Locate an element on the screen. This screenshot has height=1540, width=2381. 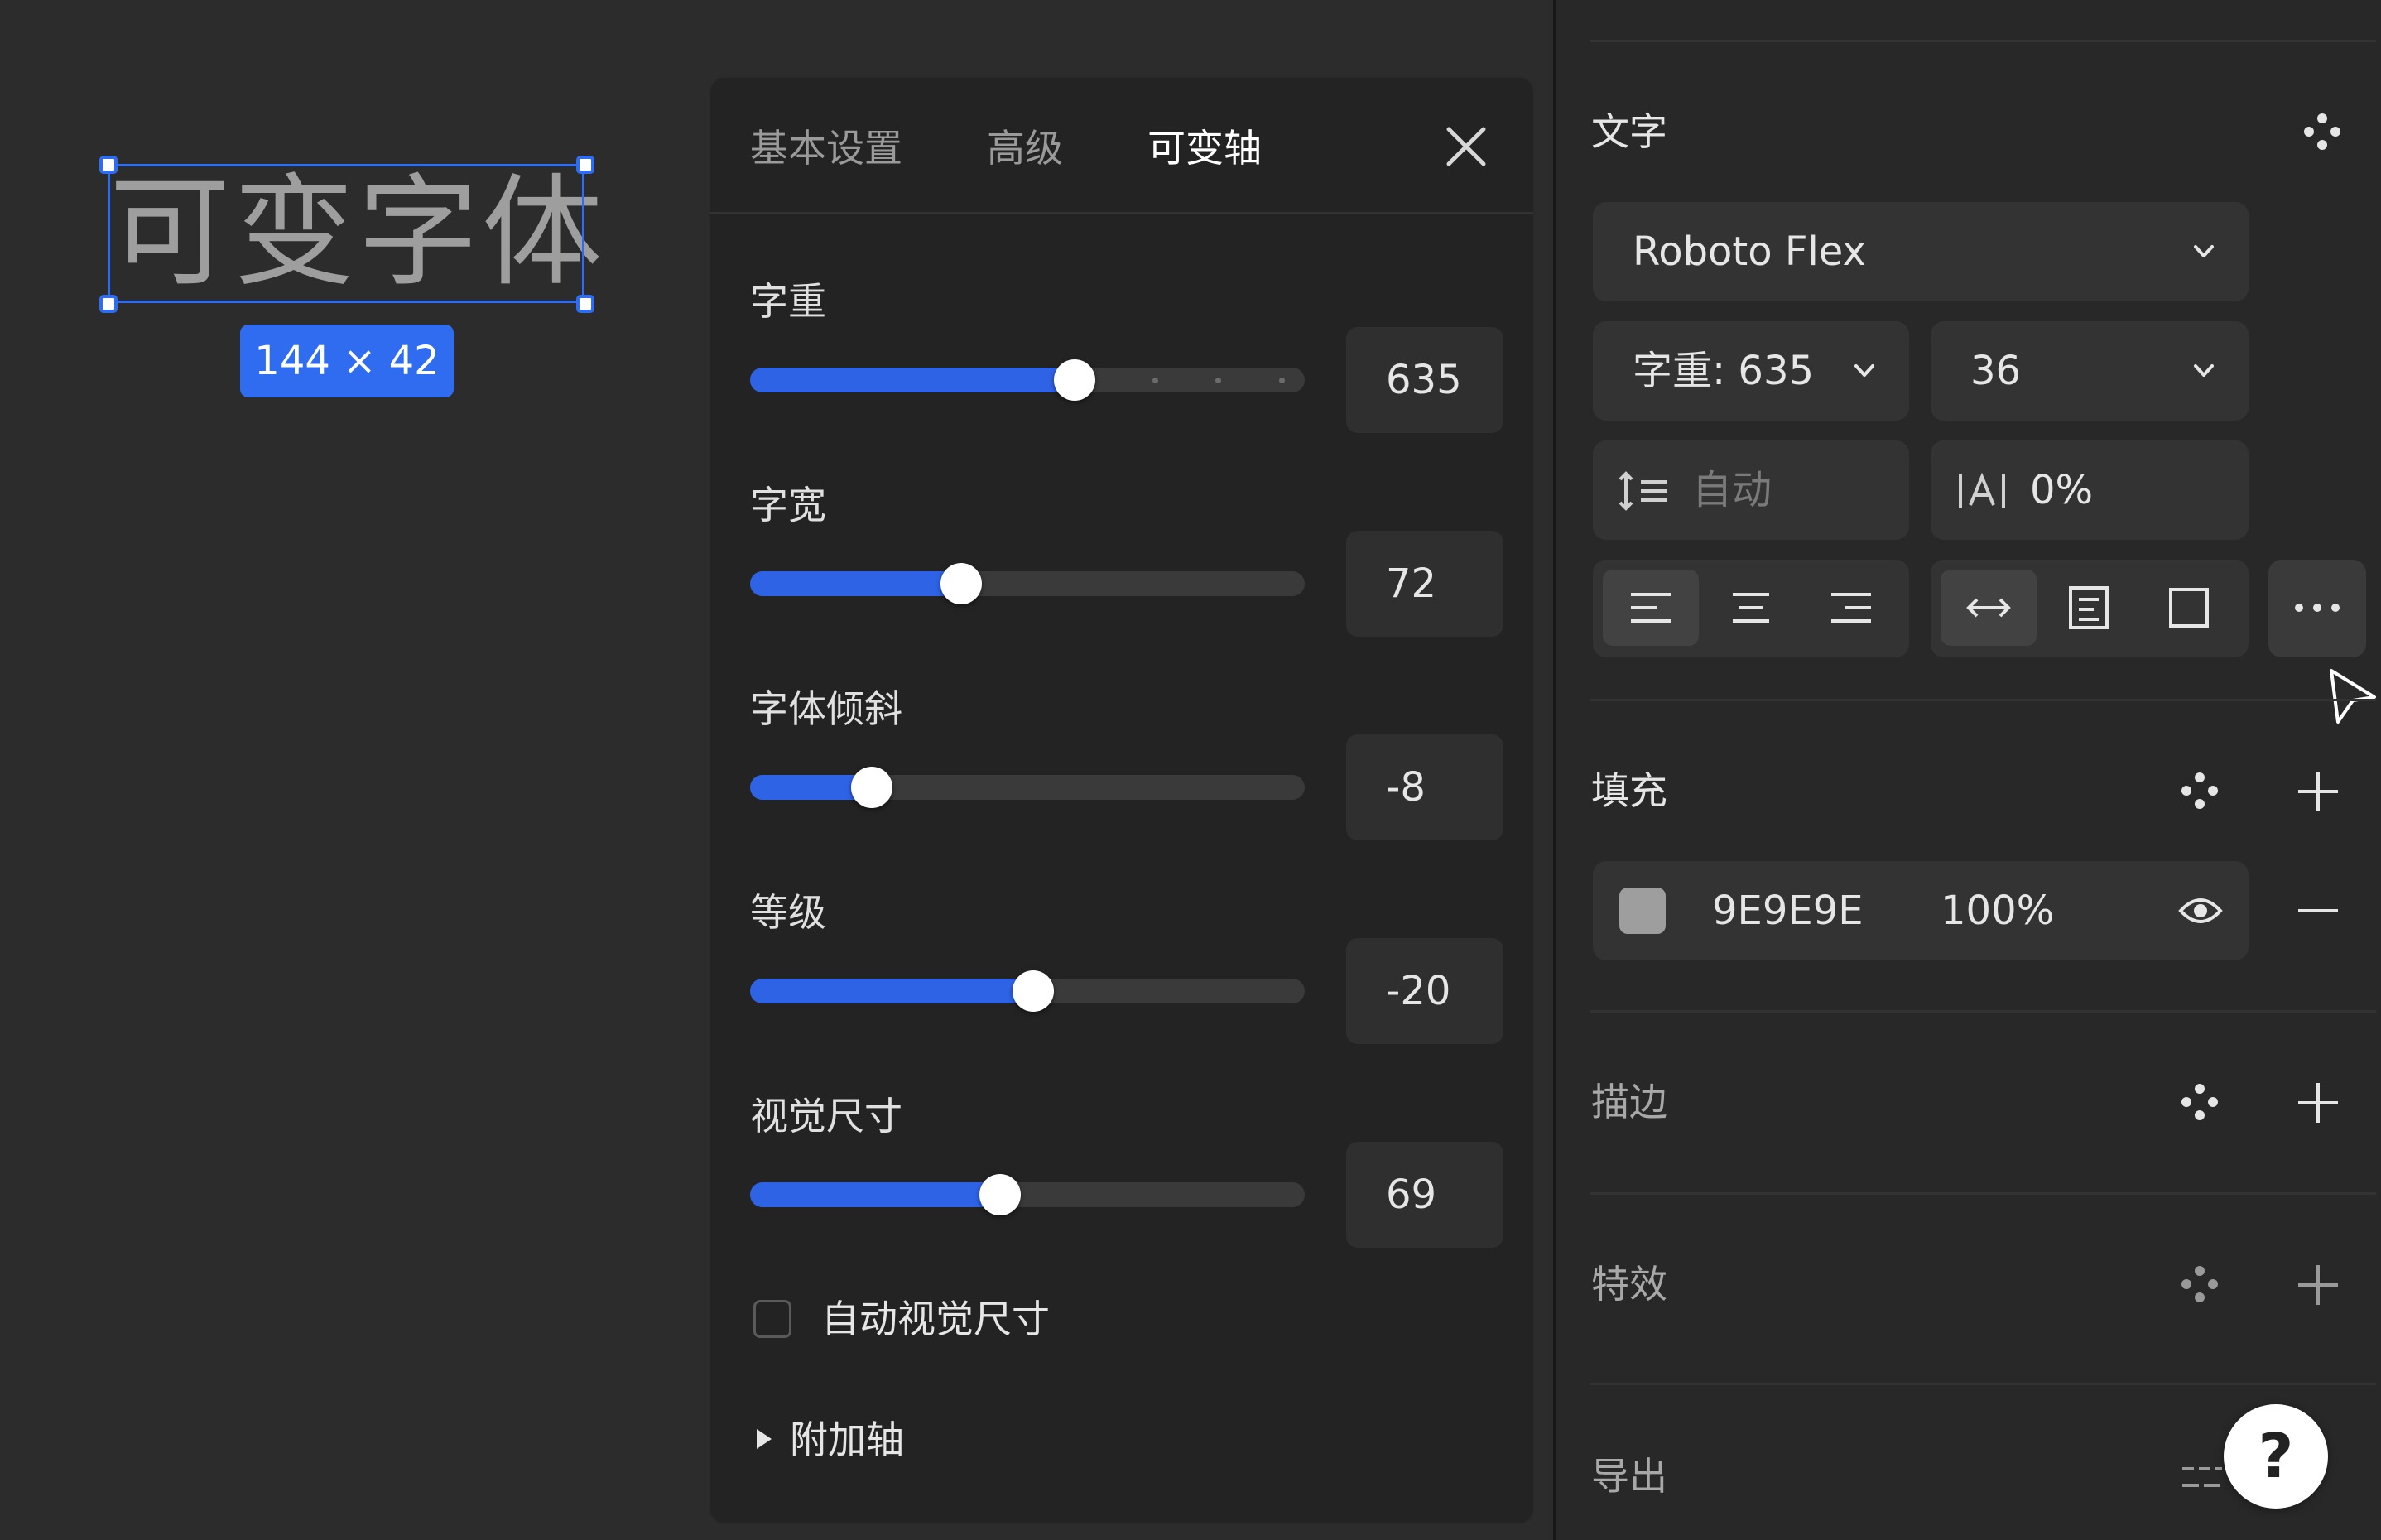
more-text-options-button is located at coordinates (2317, 609).